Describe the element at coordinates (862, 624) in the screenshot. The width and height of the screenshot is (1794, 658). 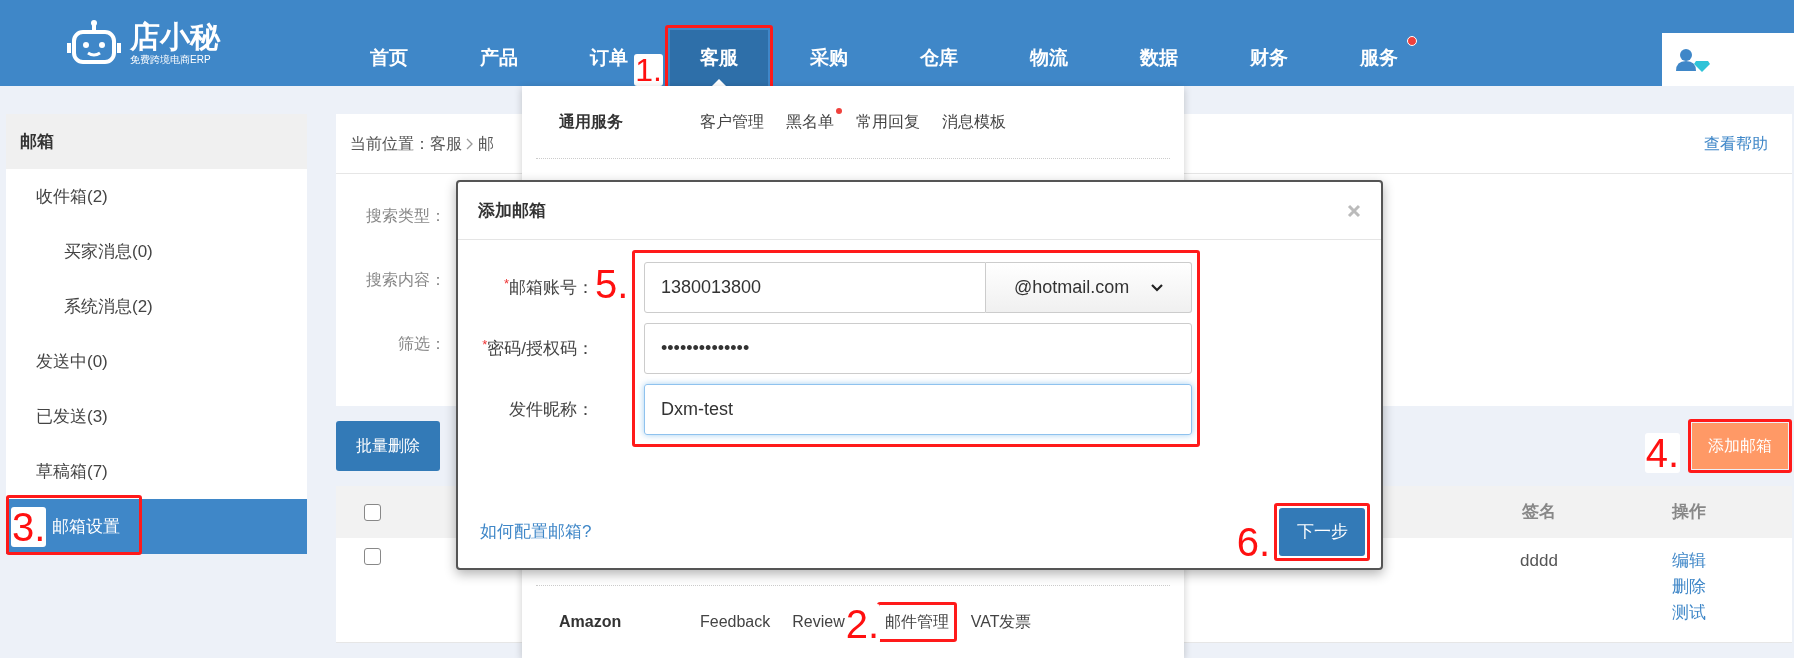
I see `step-number: 2.` at that location.